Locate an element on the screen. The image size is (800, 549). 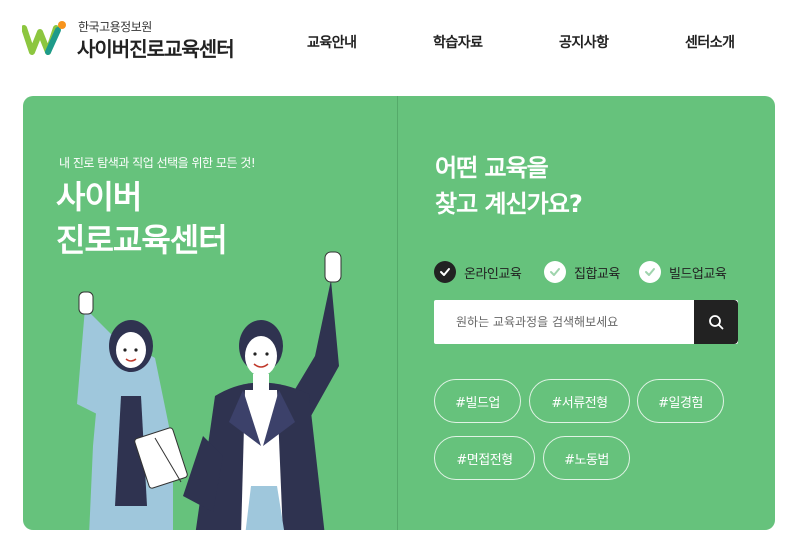
search-question-line2: 찾고 계신가요? is located at coordinates (509, 204).